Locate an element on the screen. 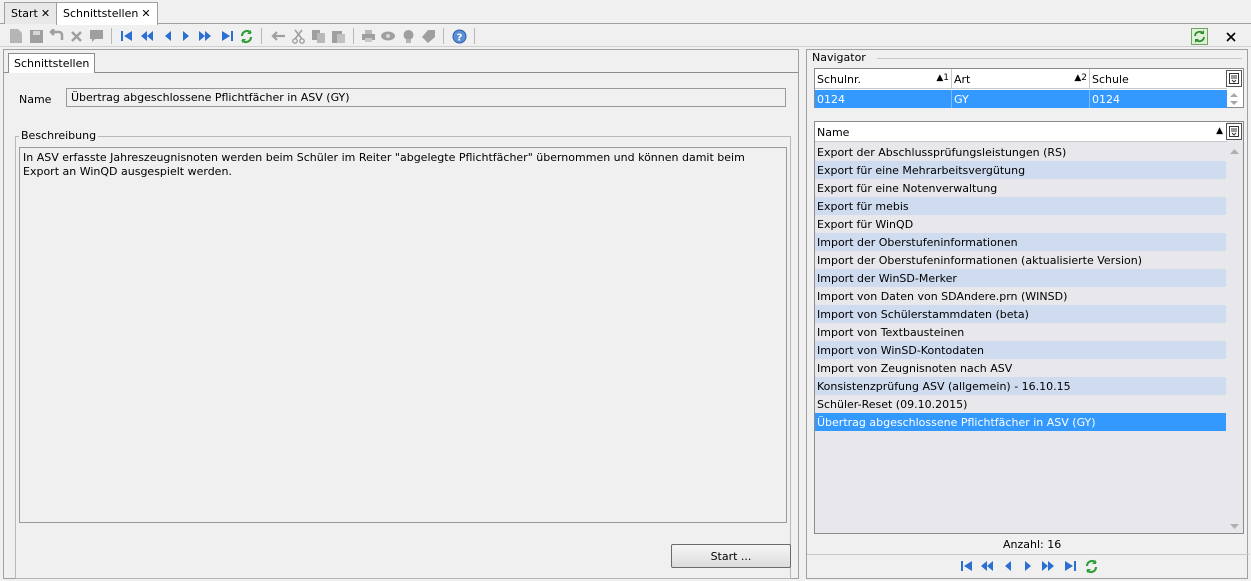 This screenshot has width=1251, height=581. name-label: Name is located at coordinates (35, 99).